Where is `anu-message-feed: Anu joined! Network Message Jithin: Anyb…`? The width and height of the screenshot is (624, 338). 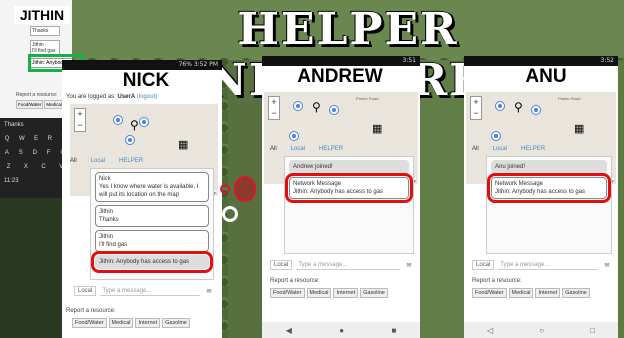 anu-message-feed: Anu joined! Network Message Jithin: Anyb… is located at coordinates (549, 205).